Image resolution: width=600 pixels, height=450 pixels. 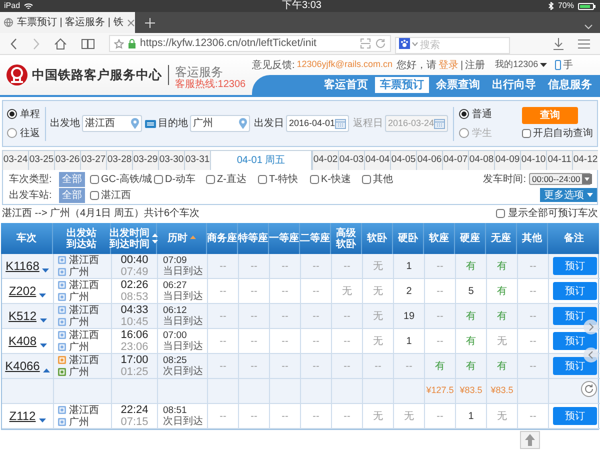 I want to click on nav-tab: 车票预订, so click(x=402, y=85).